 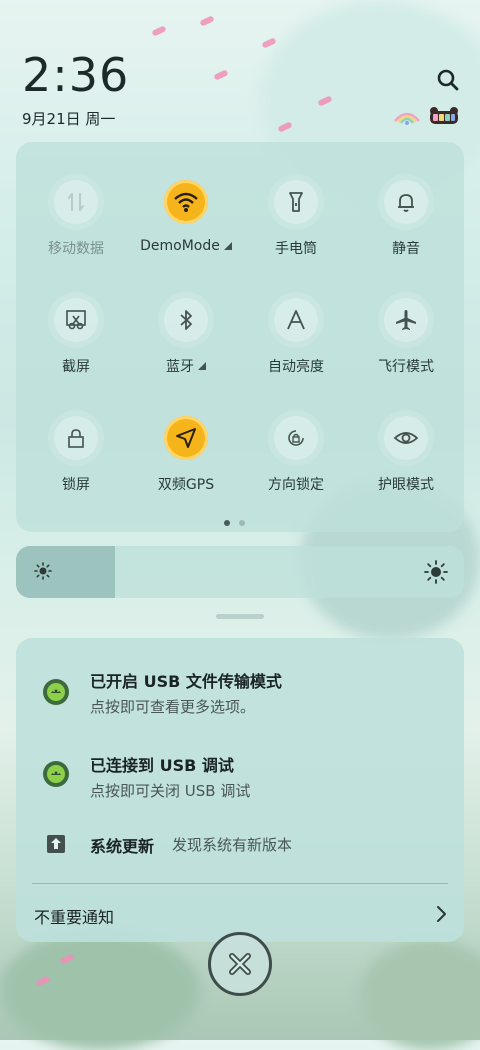 What do you see at coordinates (76, 202) in the screenshot?
I see `mobile-data-icon` at bounding box center [76, 202].